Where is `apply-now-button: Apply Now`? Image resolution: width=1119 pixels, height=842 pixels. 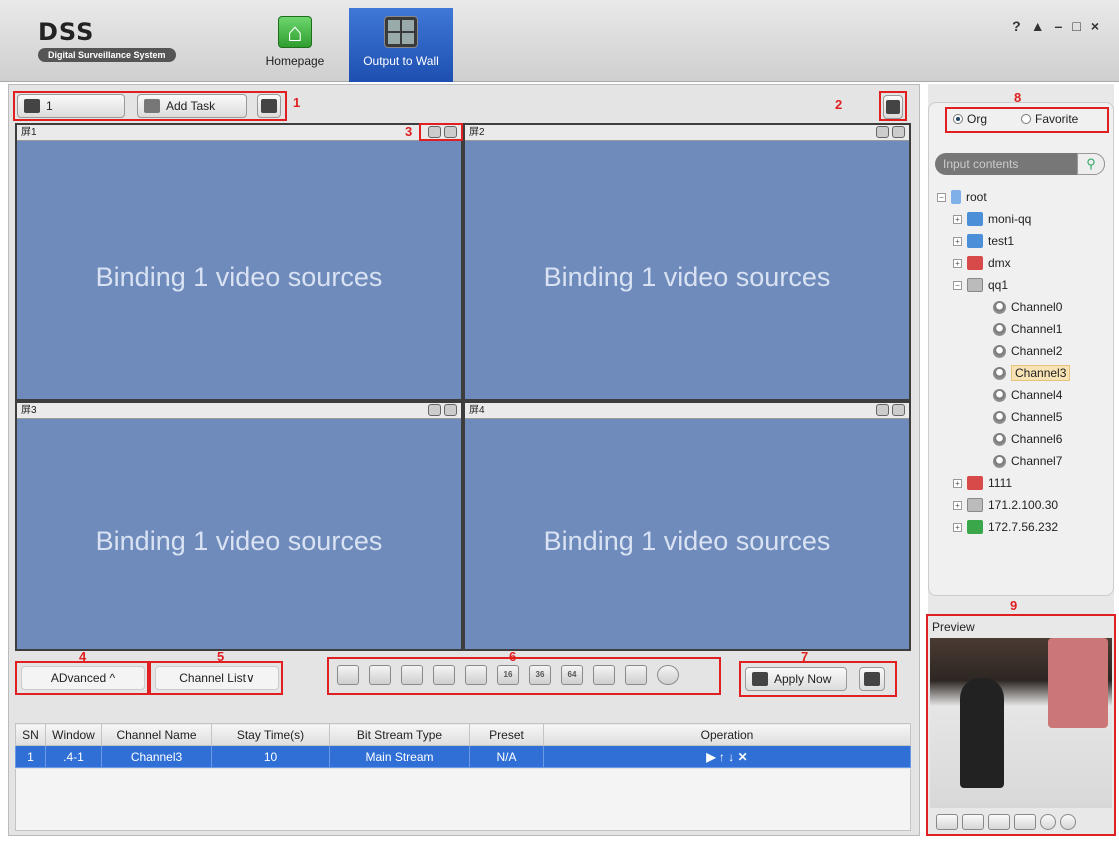
apply-now-button: Apply Now is located at coordinates (796, 679).